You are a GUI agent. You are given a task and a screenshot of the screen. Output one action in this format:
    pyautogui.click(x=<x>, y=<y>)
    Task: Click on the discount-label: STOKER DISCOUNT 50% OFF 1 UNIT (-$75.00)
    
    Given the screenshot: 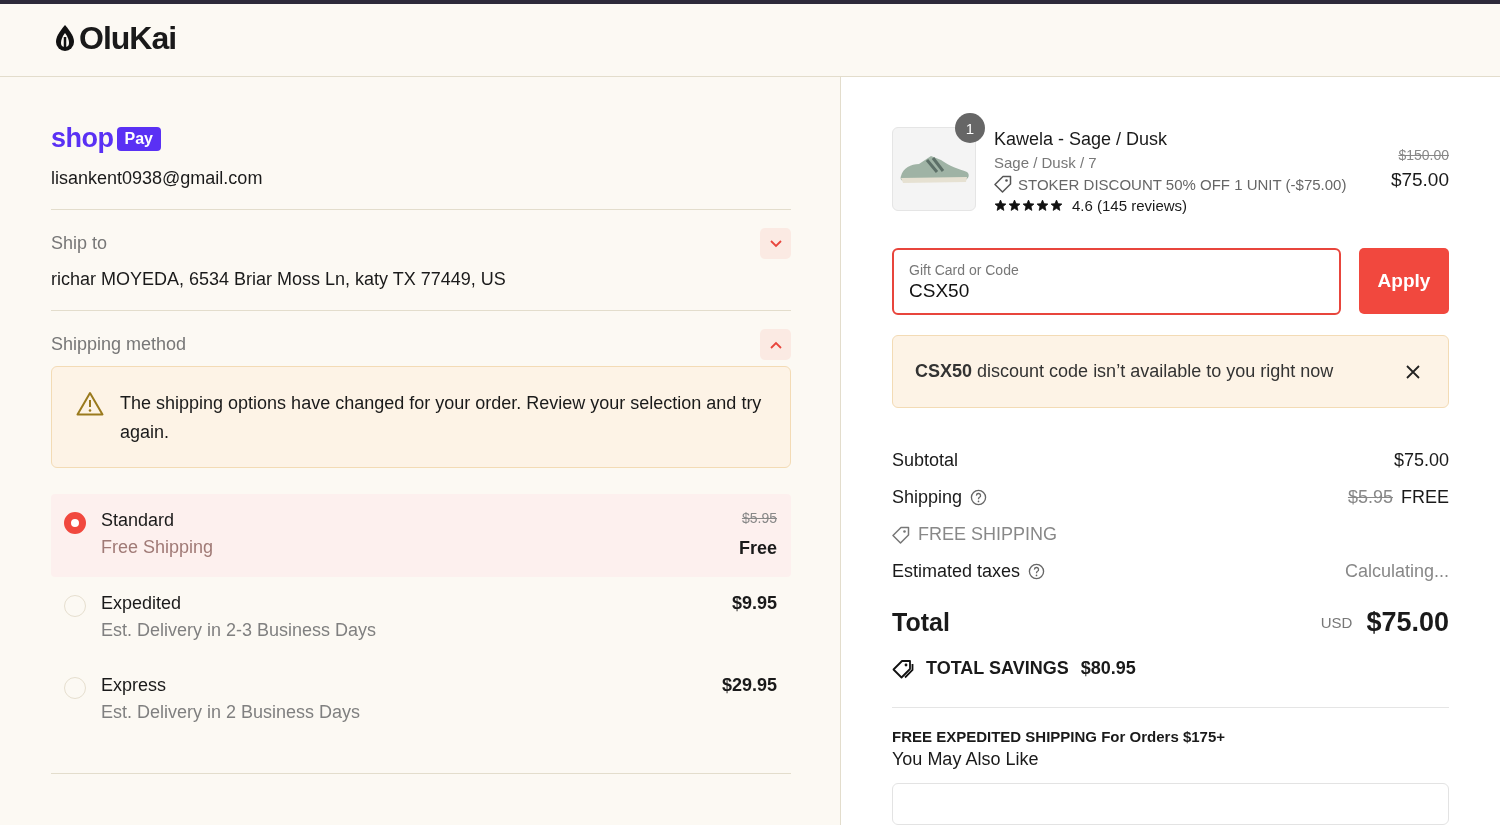 What is the action you would take?
    pyautogui.click(x=1182, y=184)
    